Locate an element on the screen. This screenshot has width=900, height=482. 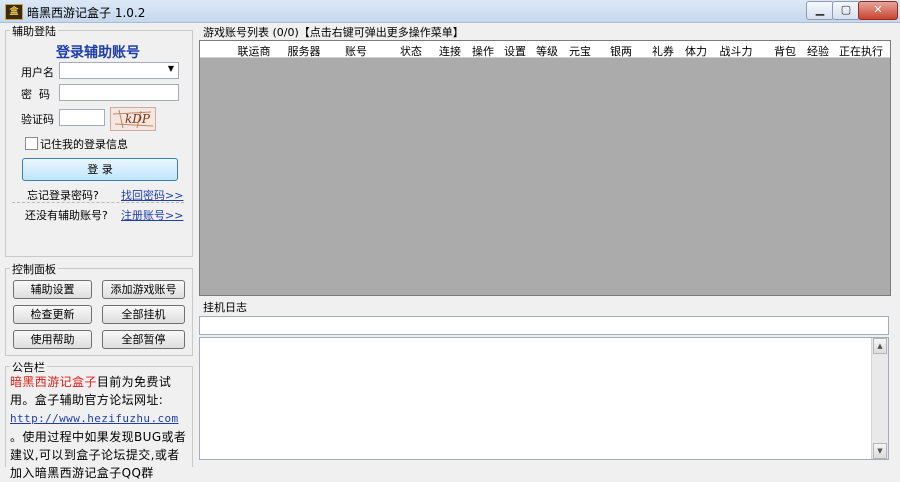
column-header: 经验 is located at coordinates (818, 51).